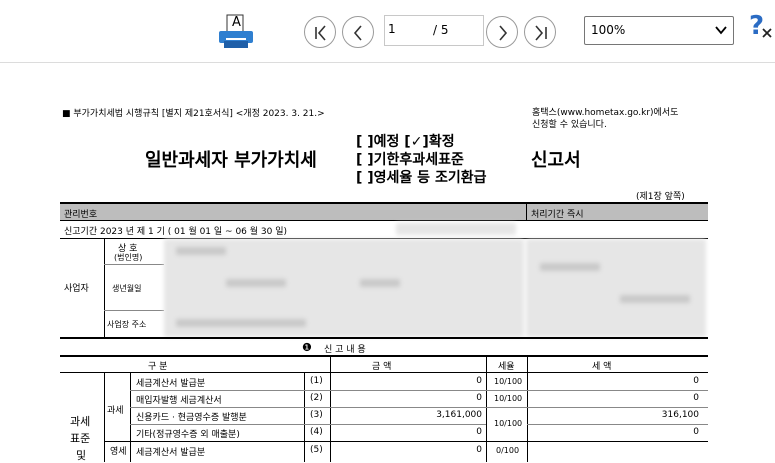 The image size is (775, 463). I want to click on close-icon, so click(767, 33).